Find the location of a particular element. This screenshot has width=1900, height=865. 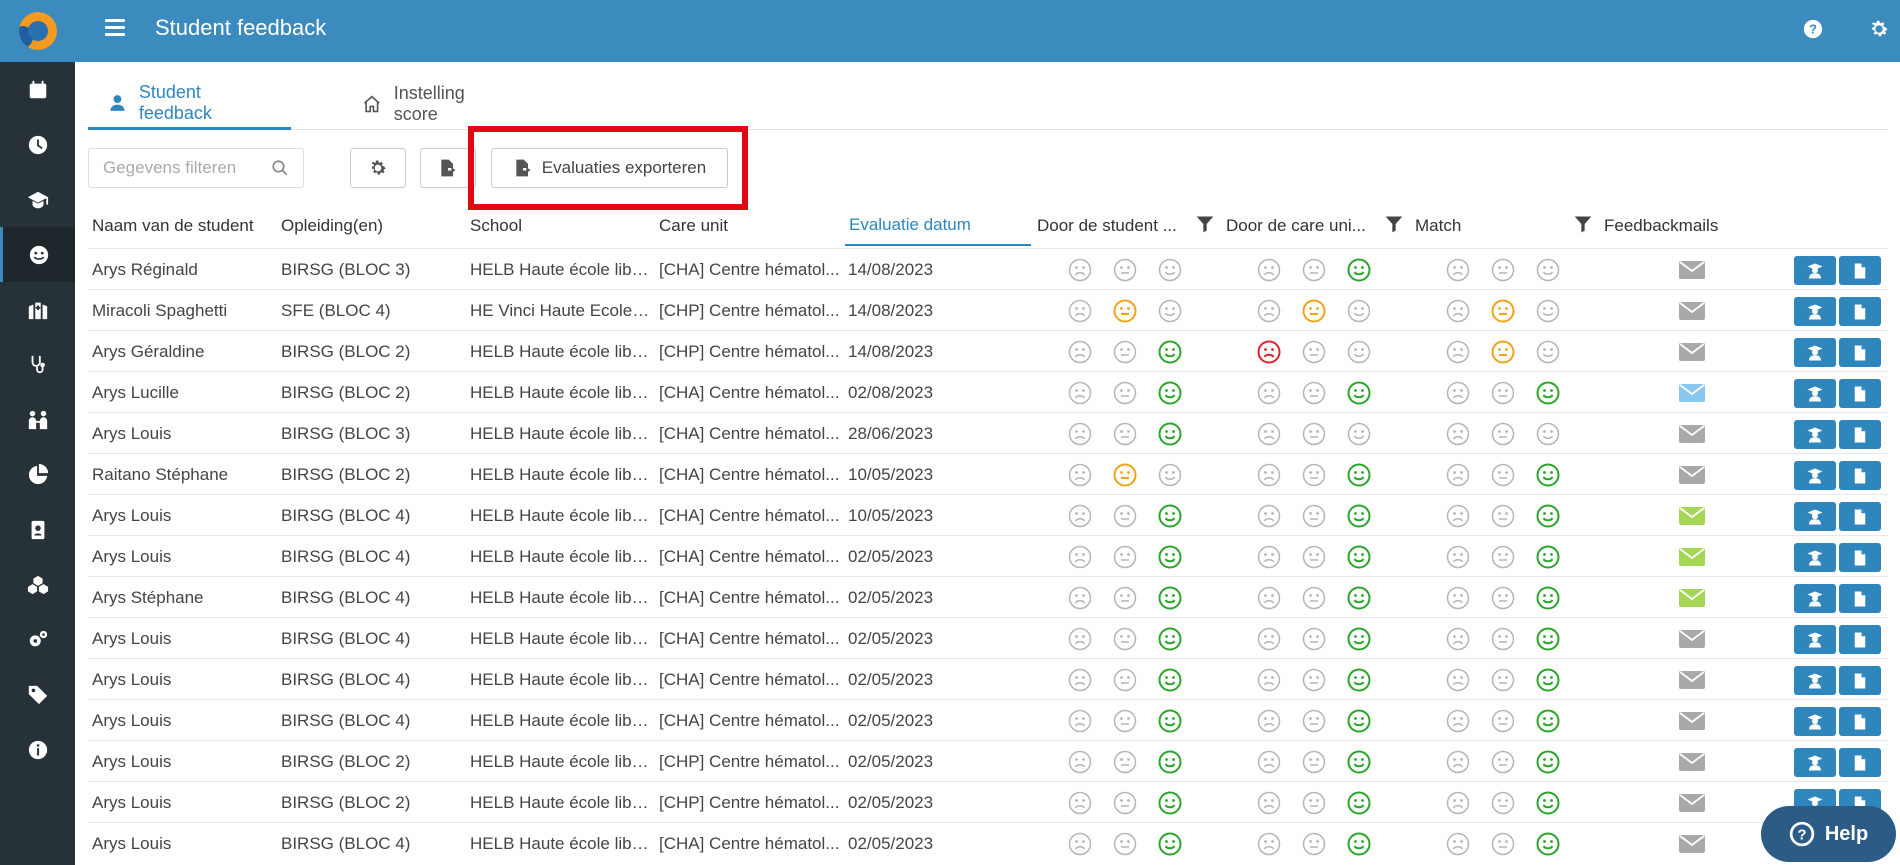

sidebar-item-stethoscope is located at coordinates (37, 364).